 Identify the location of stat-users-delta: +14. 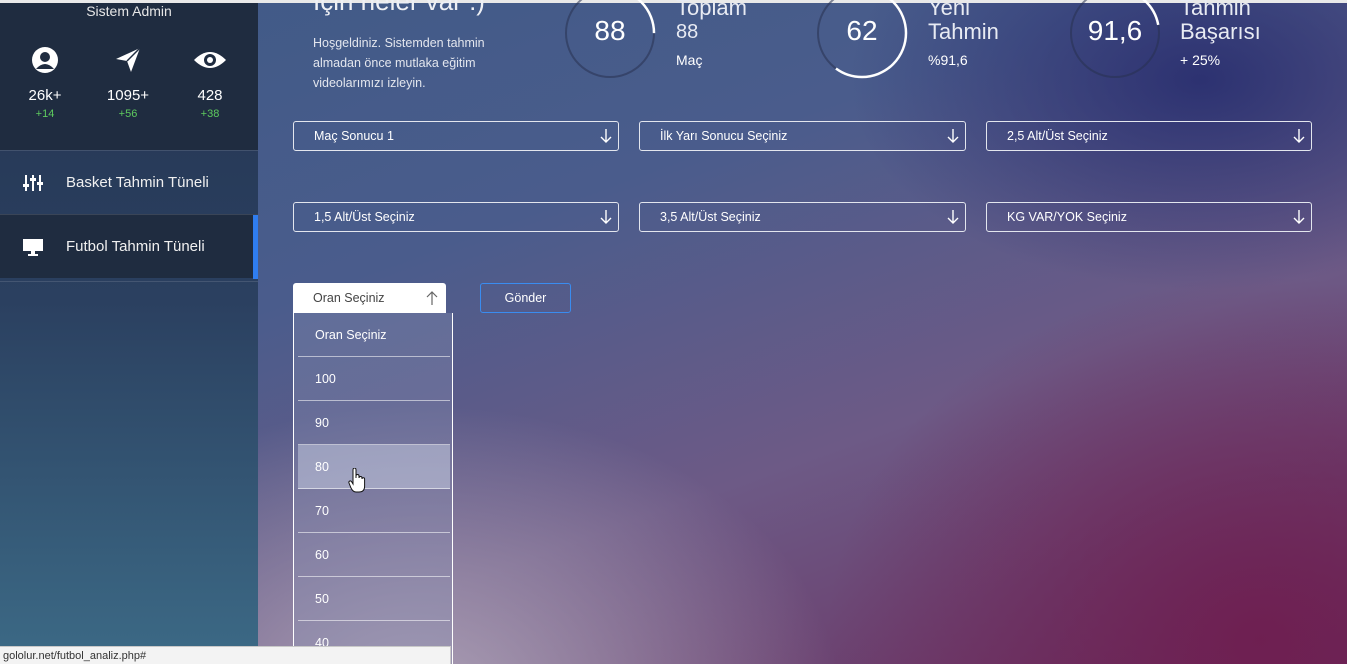
(45, 114).